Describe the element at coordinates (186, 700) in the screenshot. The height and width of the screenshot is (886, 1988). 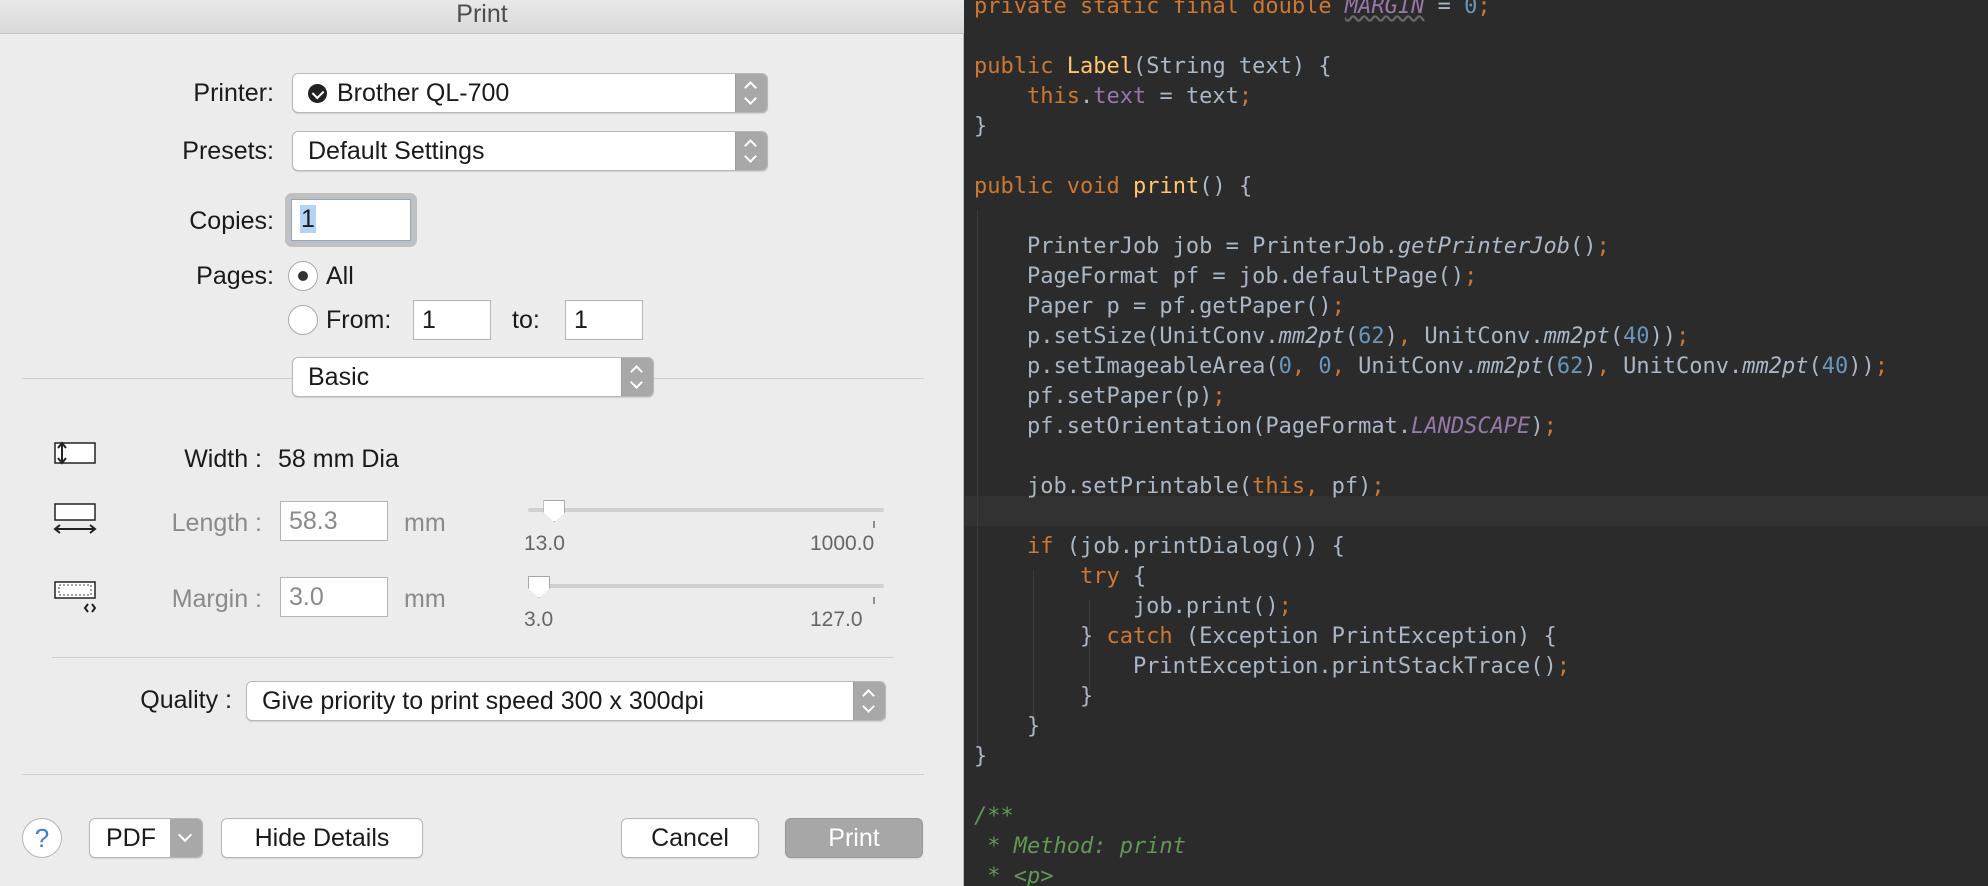
I see `quality-label: Quality :` at that location.